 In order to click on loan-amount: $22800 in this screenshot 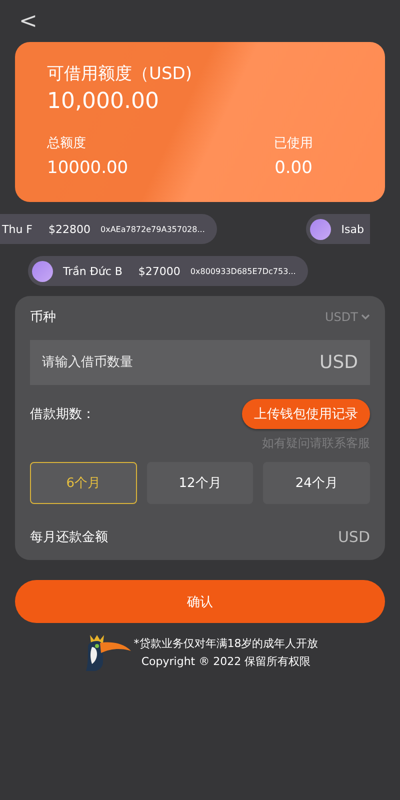, I will do `click(69, 229)`.